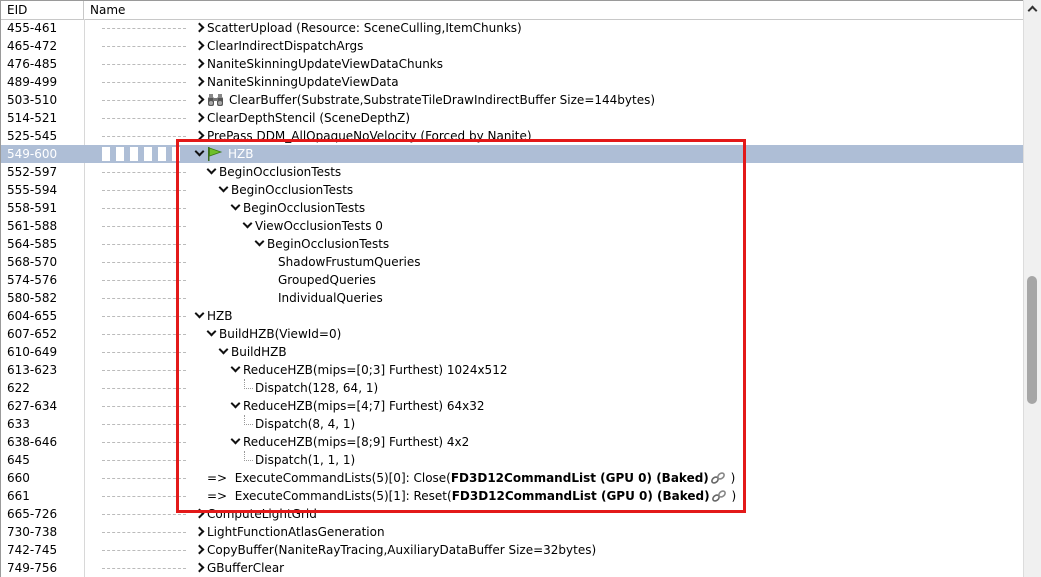  What do you see at coordinates (32, 316) in the screenshot?
I see `event-id: 604-655` at bounding box center [32, 316].